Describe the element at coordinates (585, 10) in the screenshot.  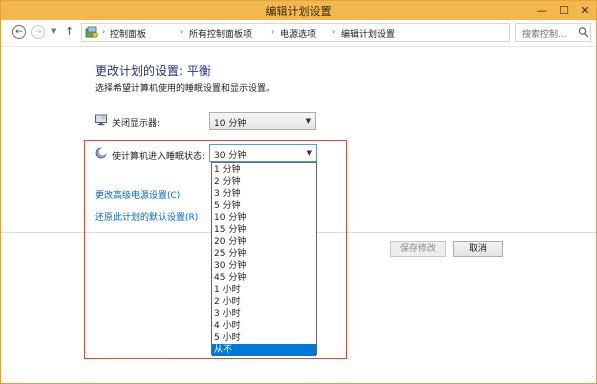
I see `close-button: ✕` at that location.